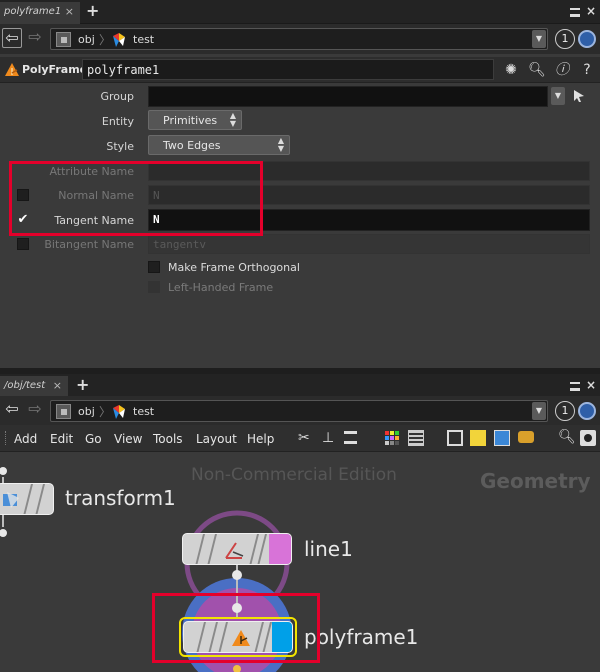  I want to click on style-label: Style, so click(120, 146).